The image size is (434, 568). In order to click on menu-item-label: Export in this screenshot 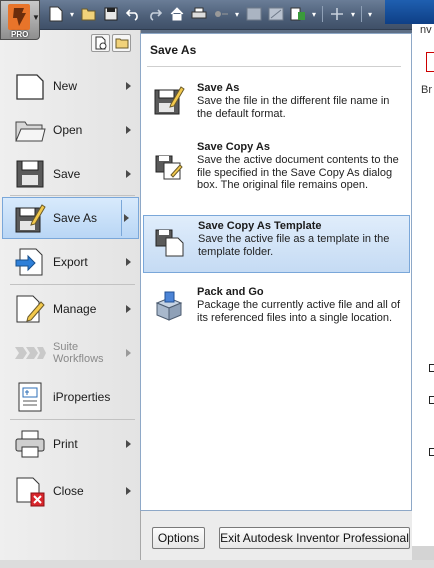, I will do `click(70, 262)`.